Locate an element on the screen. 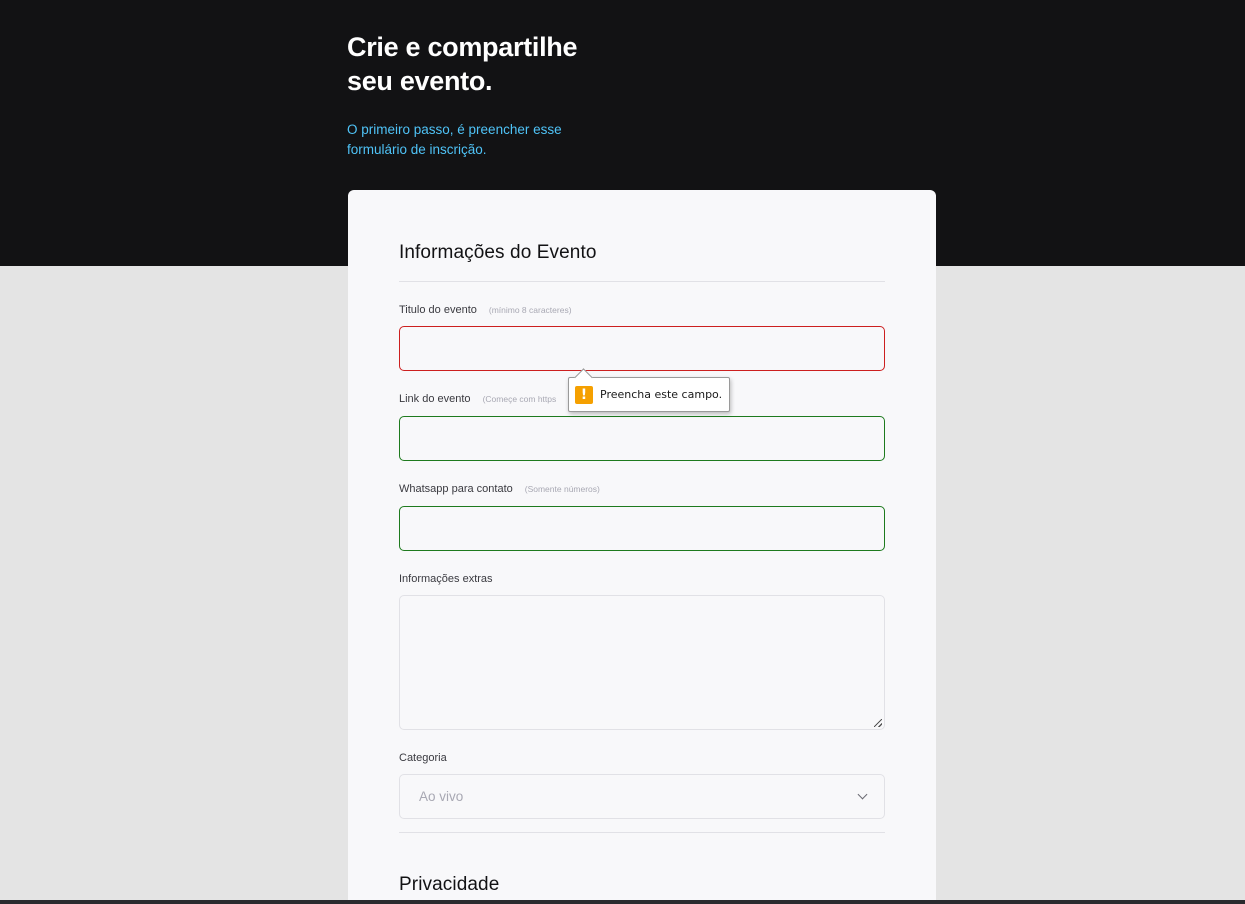 This screenshot has width=1245, height=904. whatsapp-label: Whatsapp para contato is located at coordinates (456, 489).